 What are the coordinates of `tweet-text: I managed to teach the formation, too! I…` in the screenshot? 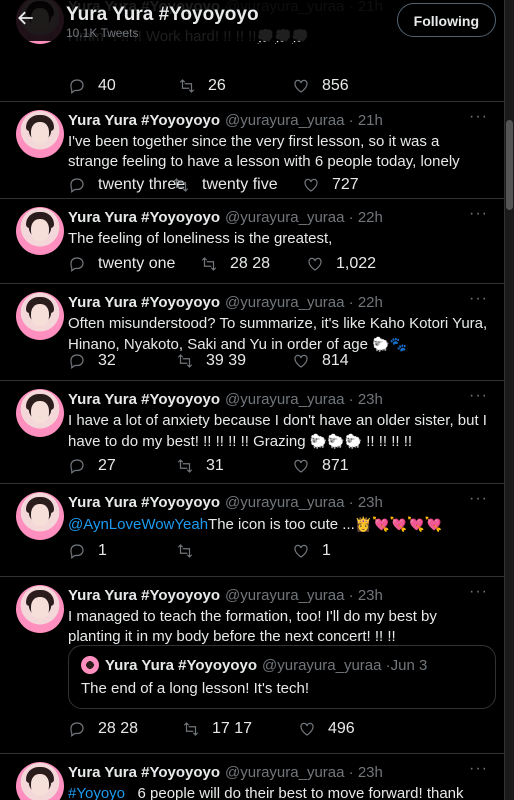 It's located at (252, 626).